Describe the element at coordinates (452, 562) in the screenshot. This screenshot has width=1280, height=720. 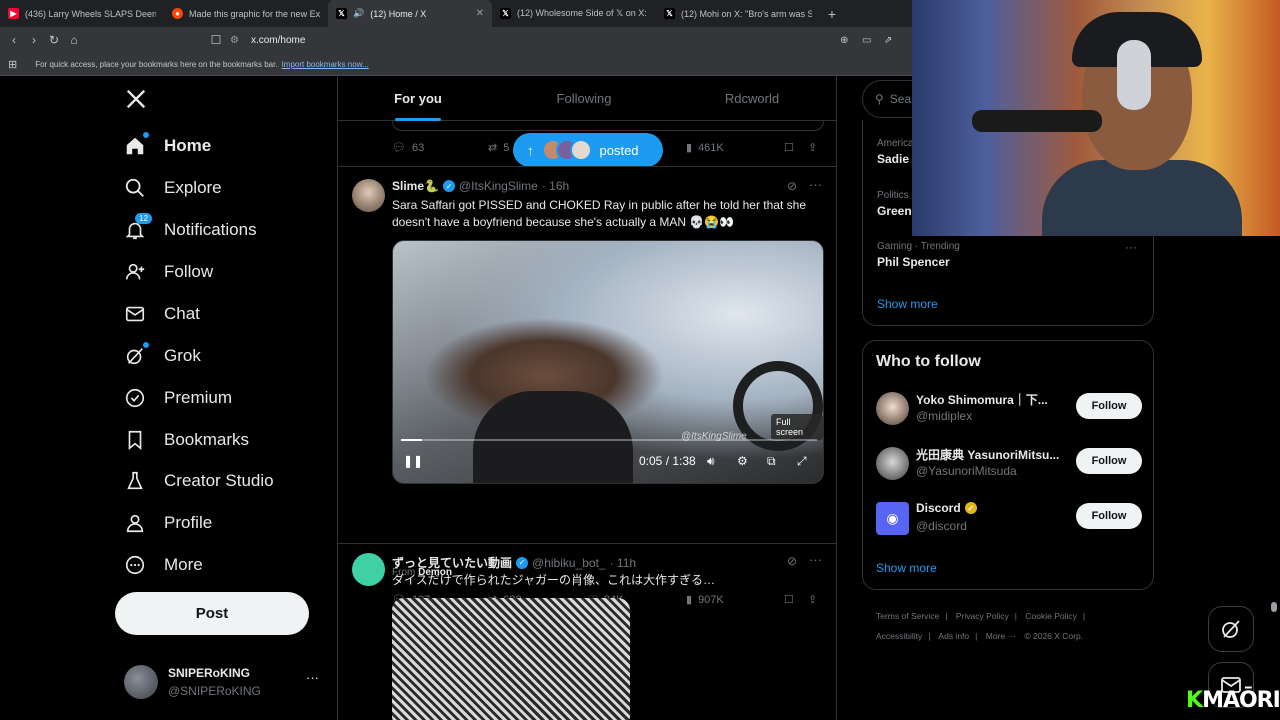
I see `author-name: ずっと見ていたい動画` at that location.